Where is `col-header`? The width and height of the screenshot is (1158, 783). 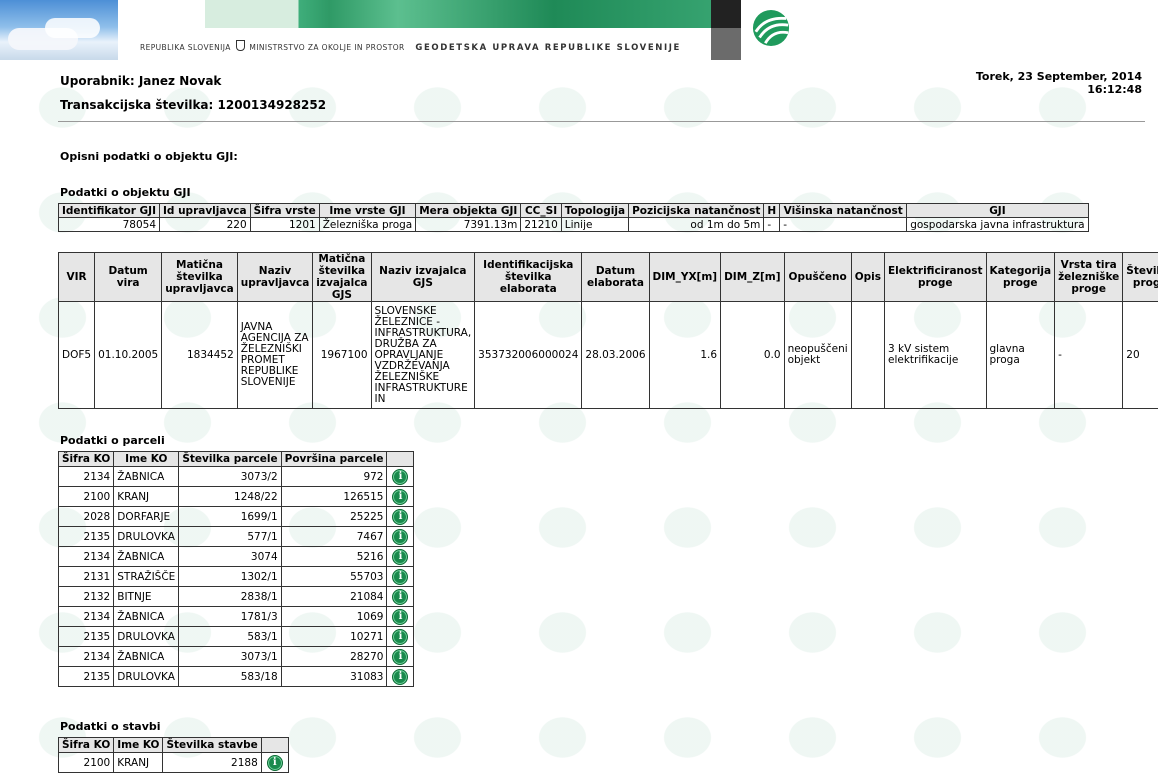 col-header is located at coordinates (400, 459).